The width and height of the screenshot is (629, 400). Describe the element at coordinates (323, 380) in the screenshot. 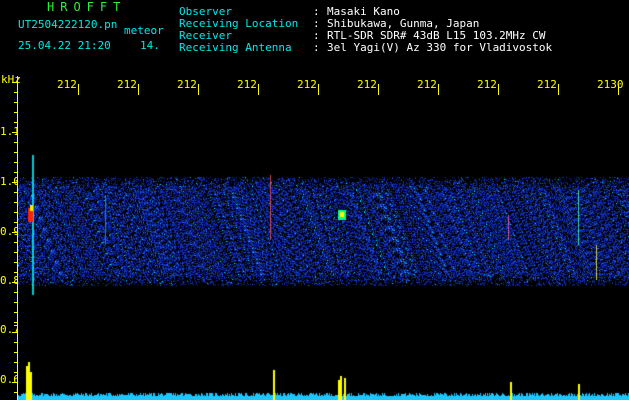

I see `signal-strength-strip` at that location.